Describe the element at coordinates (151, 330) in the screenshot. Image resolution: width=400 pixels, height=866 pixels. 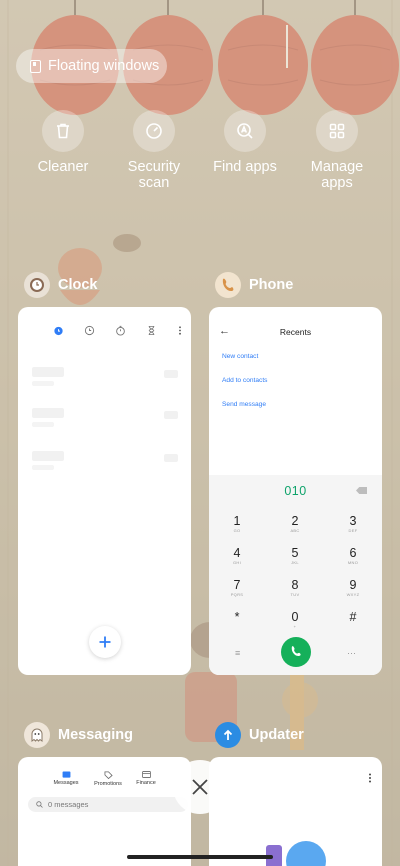
I see `timer-icon` at that location.